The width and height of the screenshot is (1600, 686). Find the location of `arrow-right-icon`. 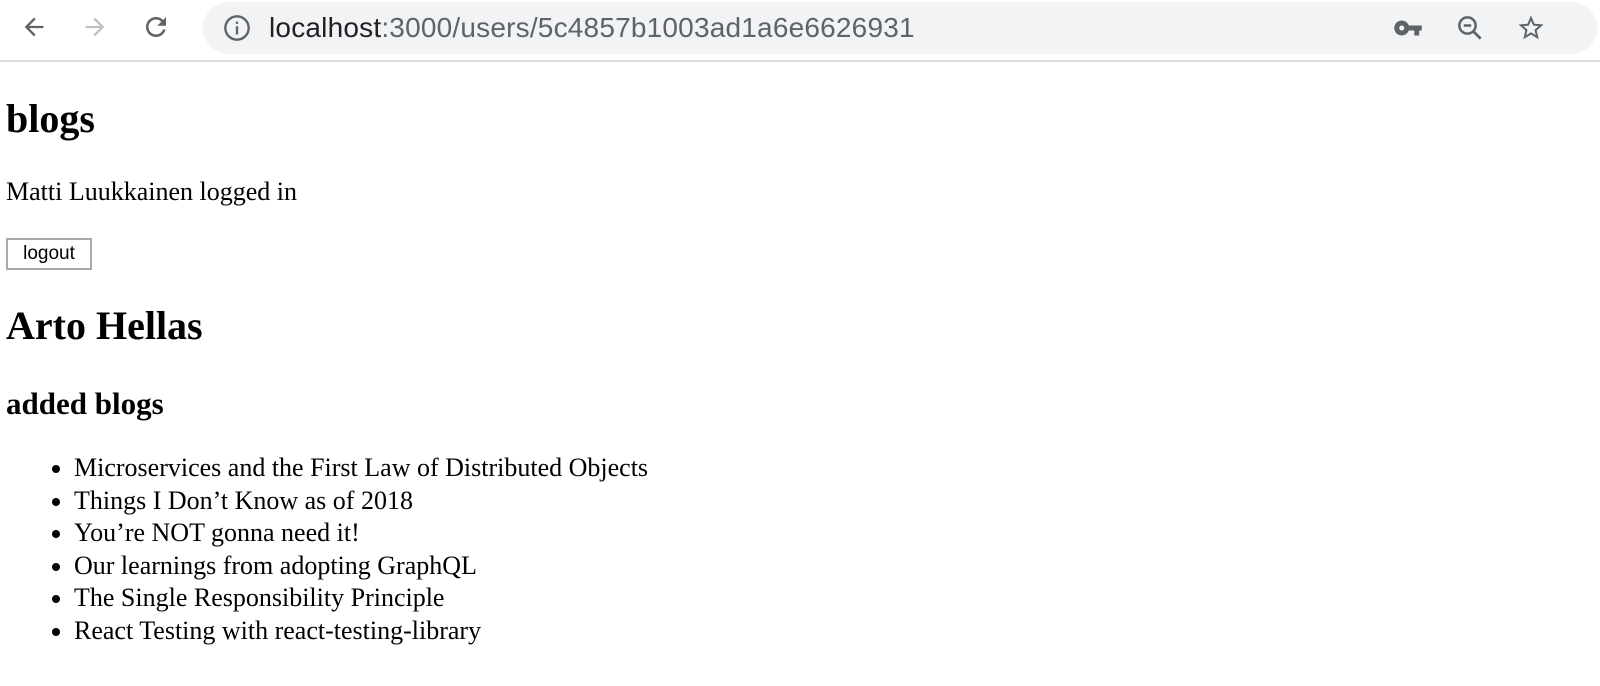

arrow-right-icon is located at coordinates (95, 27).